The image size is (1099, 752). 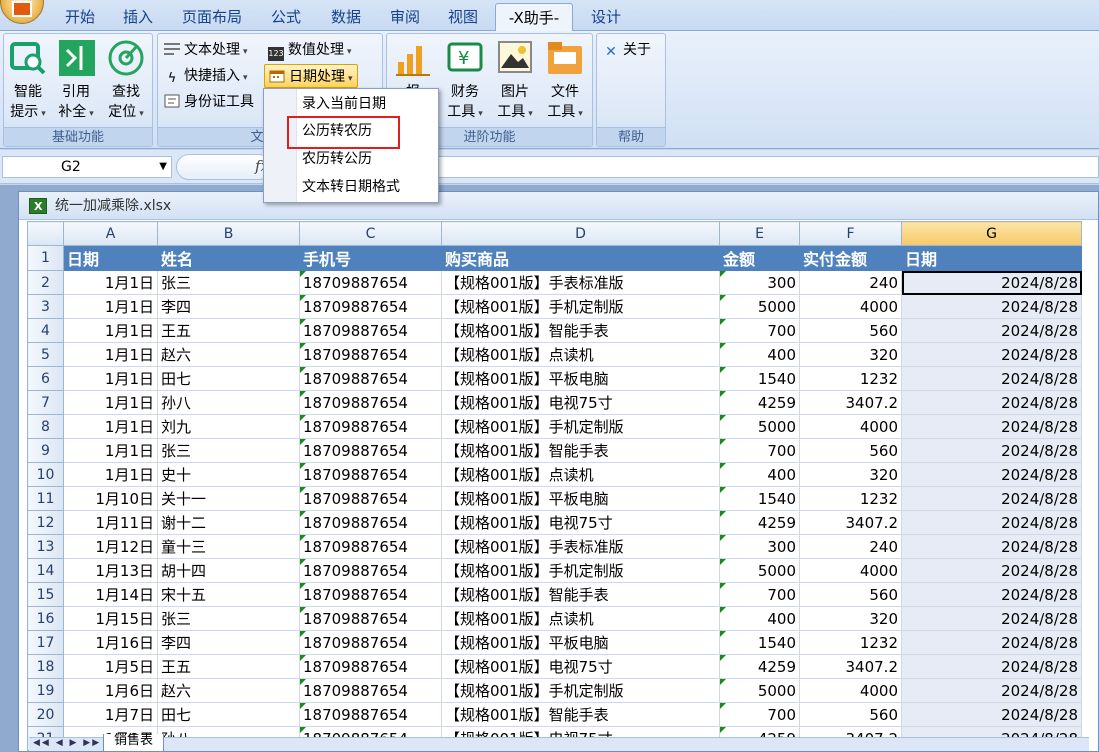 I want to click on sheet-tab: 销售表, so click(x=134, y=743).